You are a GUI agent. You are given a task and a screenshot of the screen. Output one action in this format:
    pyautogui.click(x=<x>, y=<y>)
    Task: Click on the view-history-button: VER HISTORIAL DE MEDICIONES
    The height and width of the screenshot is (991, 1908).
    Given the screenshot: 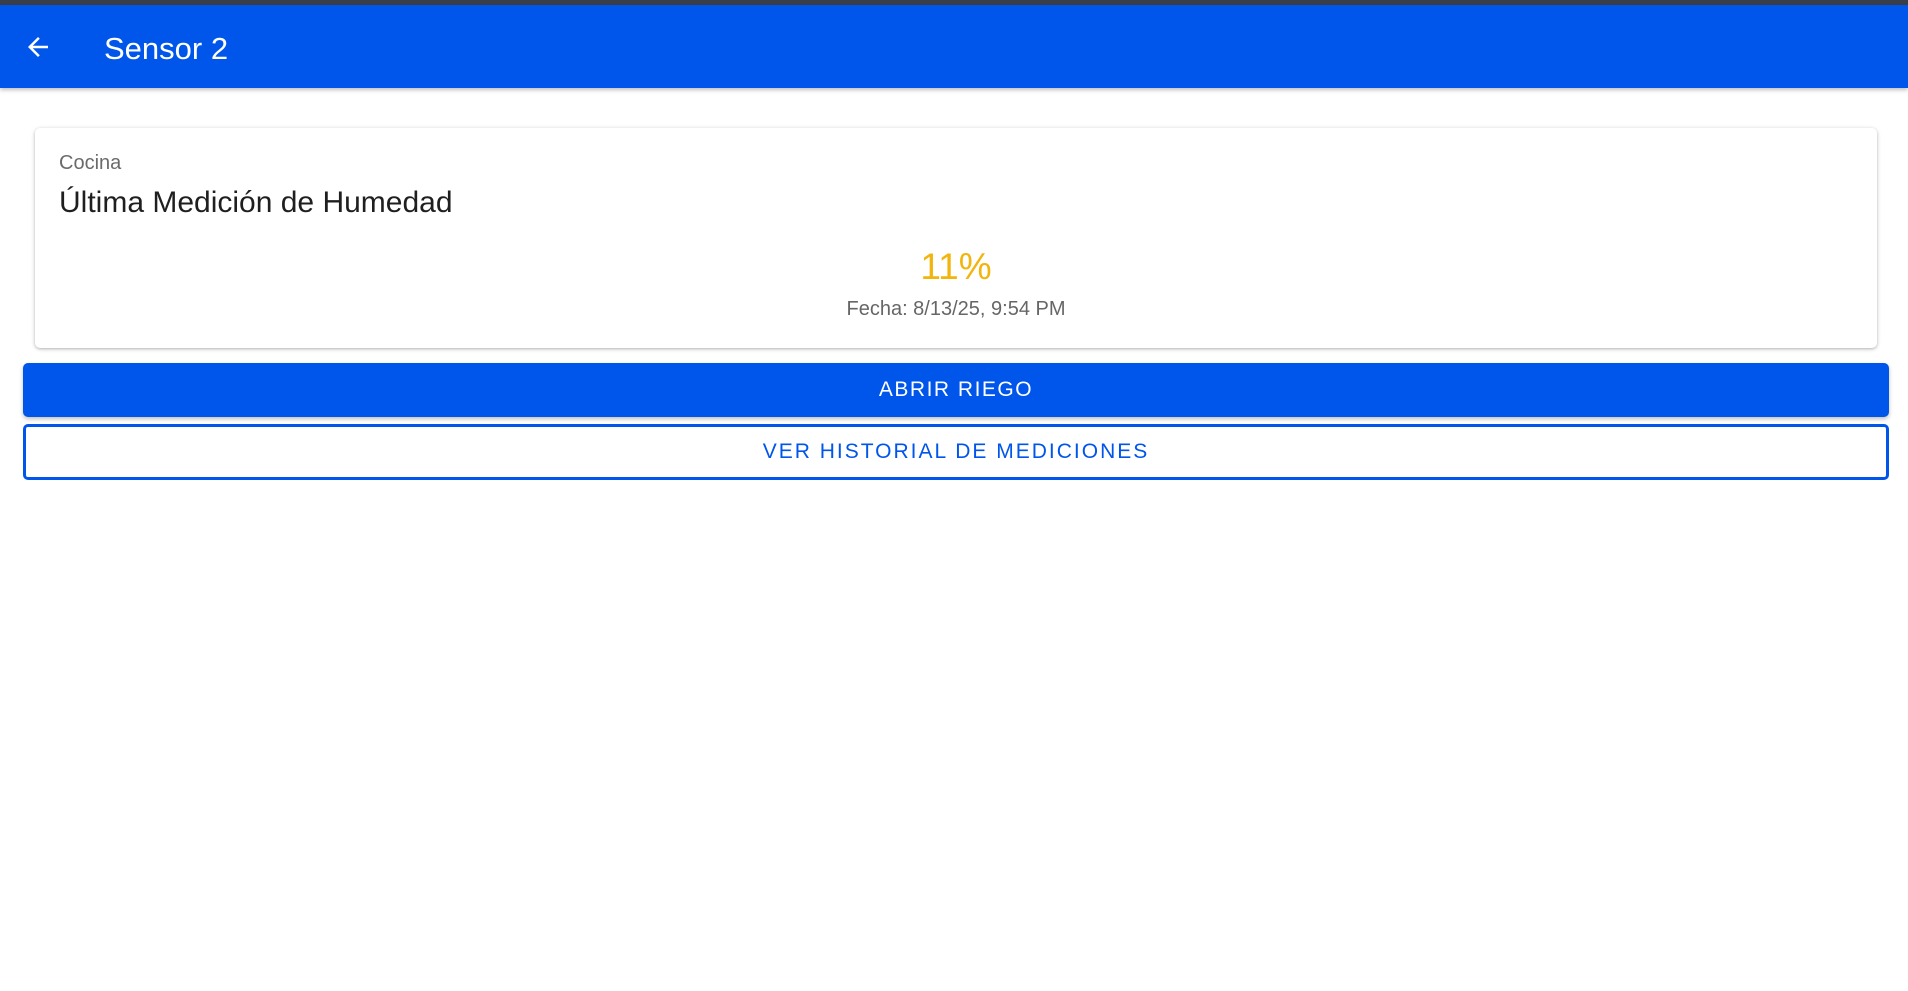 What is the action you would take?
    pyautogui.click(x=956, y=452)
    